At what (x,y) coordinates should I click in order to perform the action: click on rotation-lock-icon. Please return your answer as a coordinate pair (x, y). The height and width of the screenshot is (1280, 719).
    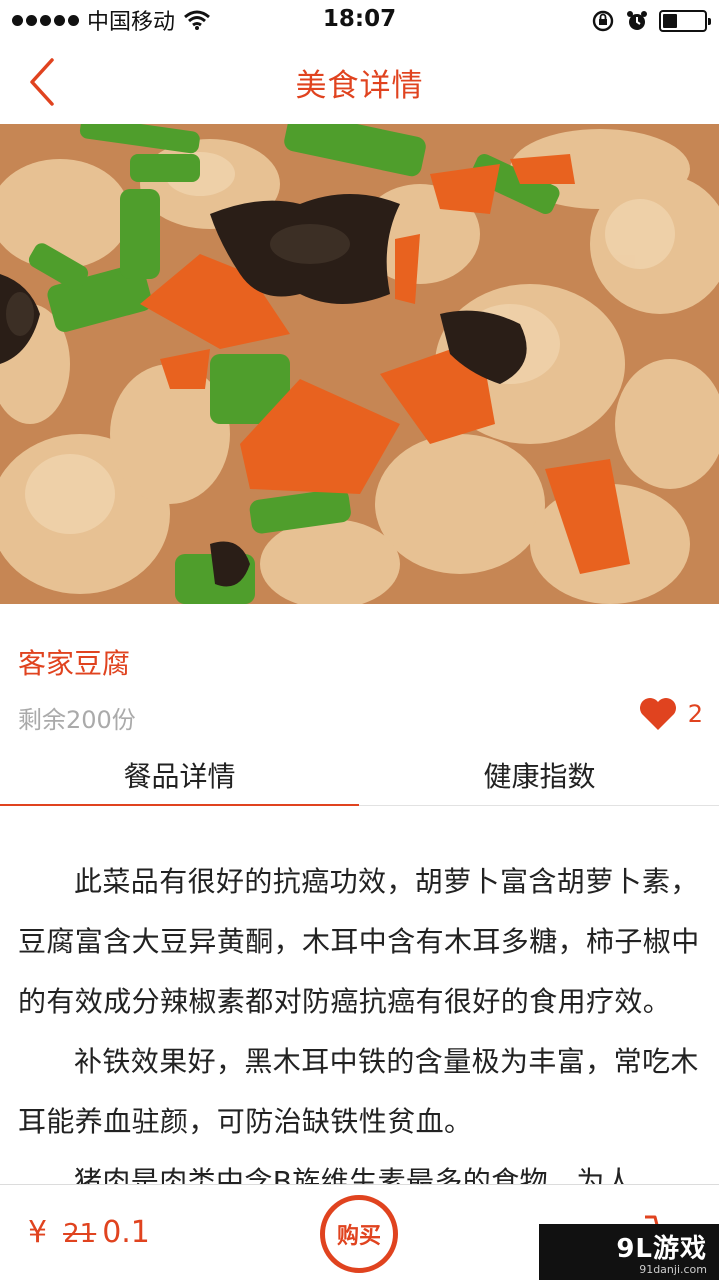
    Looking at the image, I should click on (603, 21).